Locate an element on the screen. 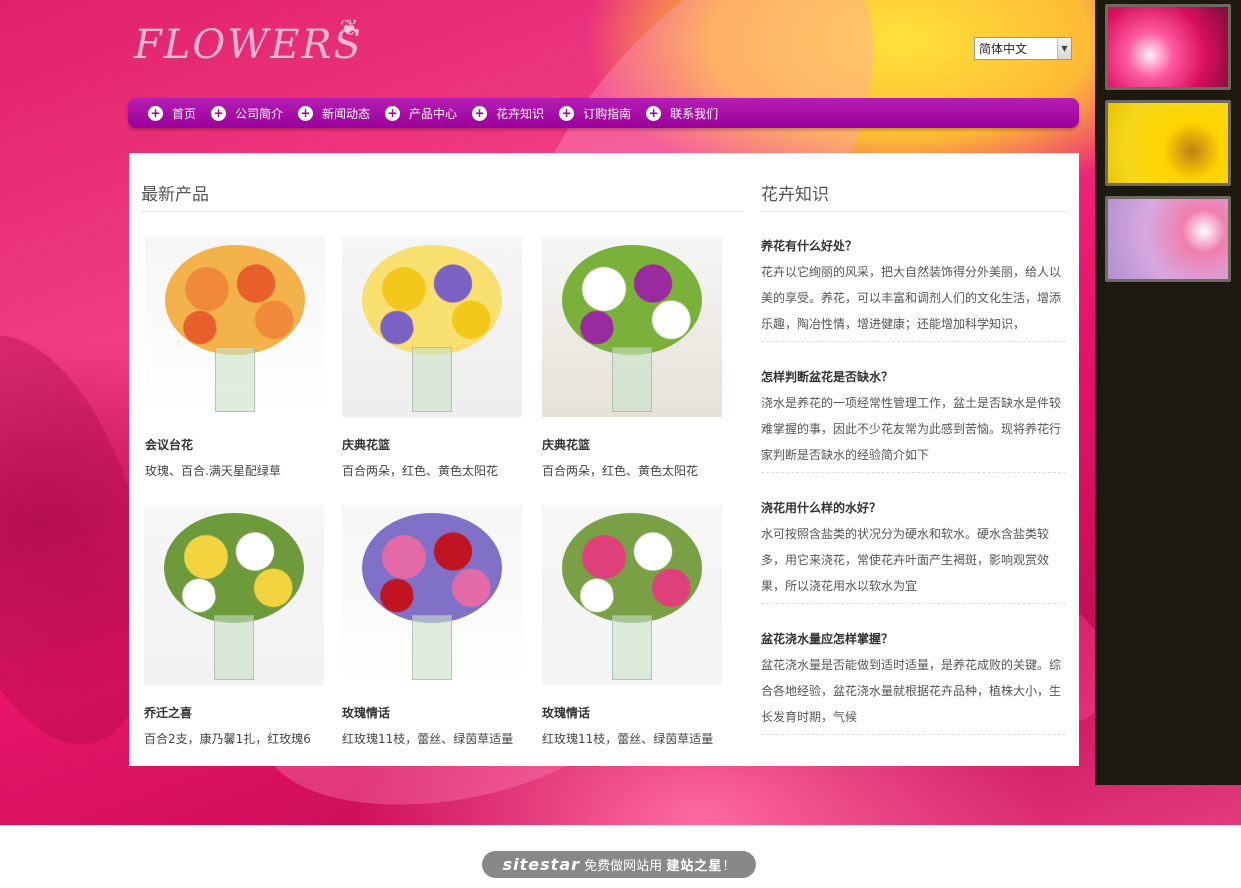  product-description: 玫瑰、百合.满天星配绿草 is located at coordinates (213, 471).